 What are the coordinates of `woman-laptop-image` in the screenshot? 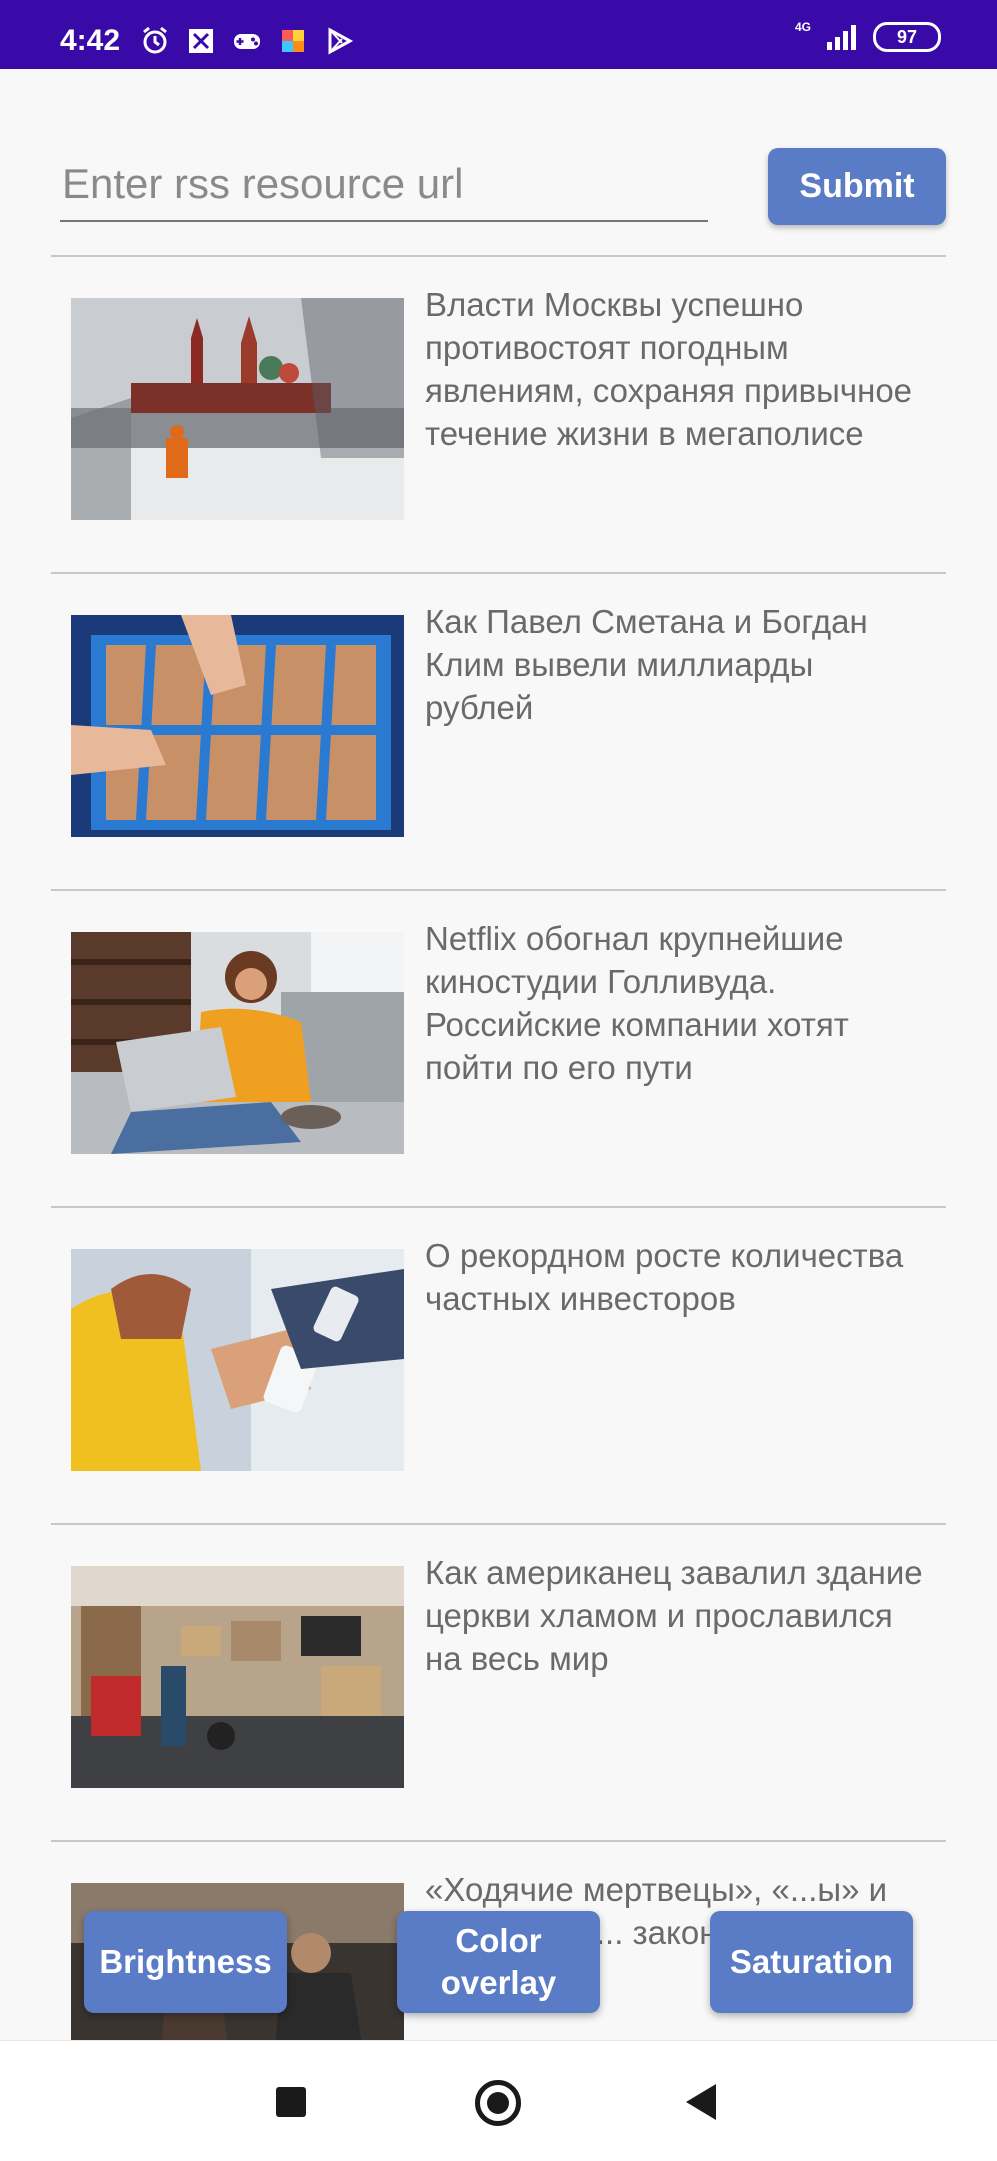 It's located at (237, 1043).